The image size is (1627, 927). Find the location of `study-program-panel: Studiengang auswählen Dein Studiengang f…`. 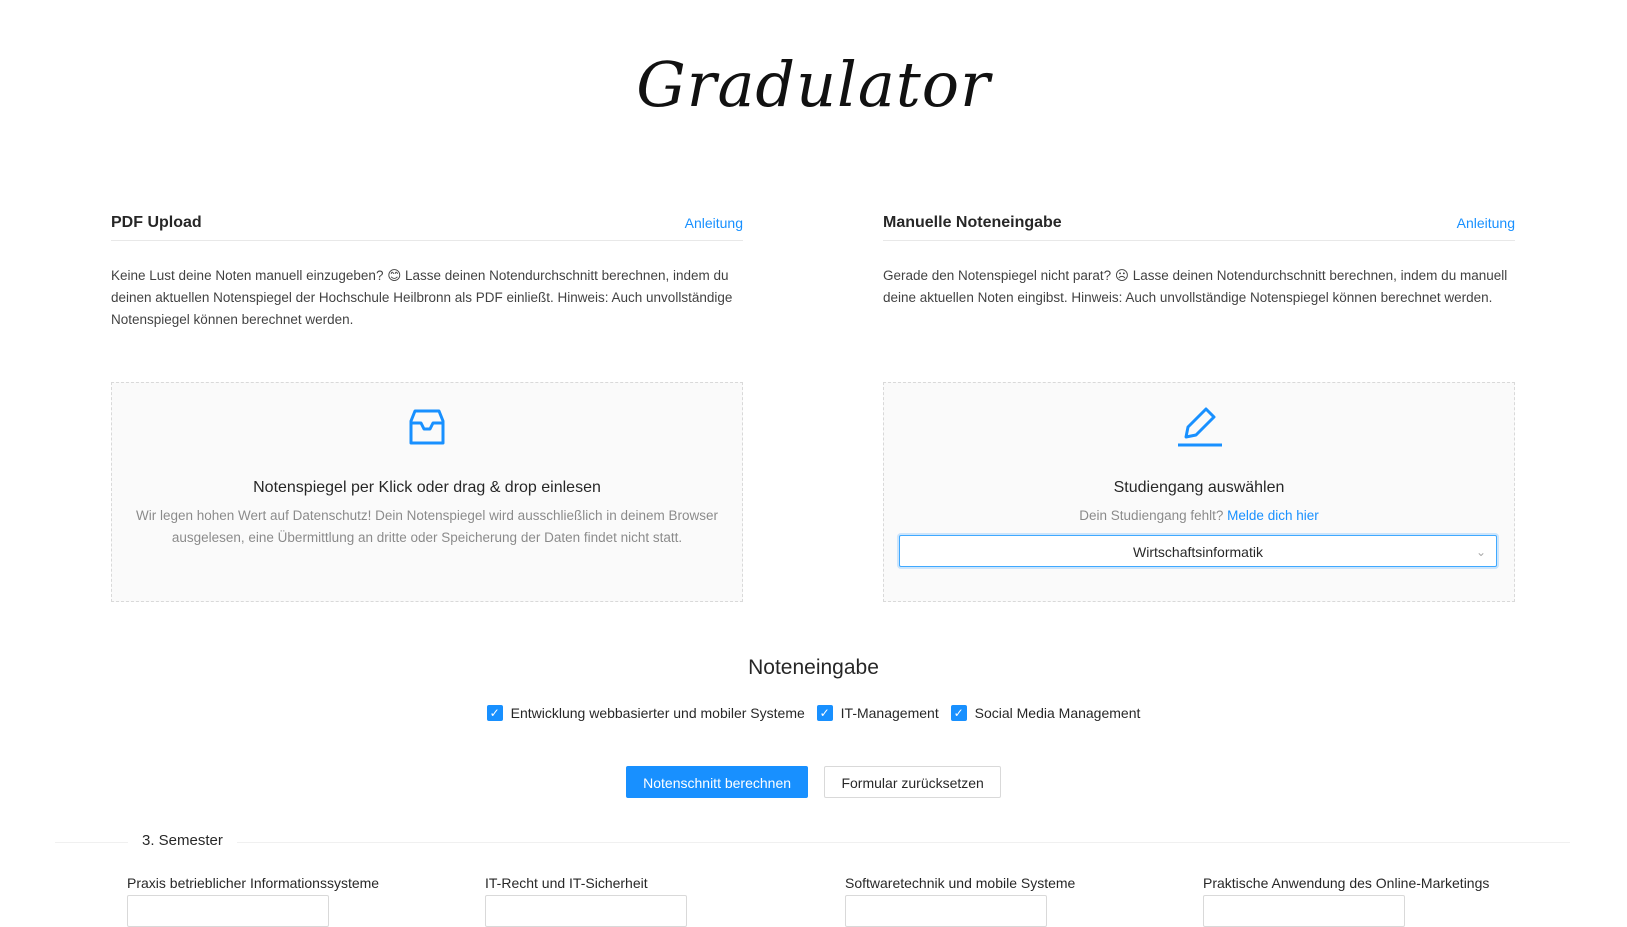

study-program-panel: Studiengang auswählen Dein Studiengang f… is located at coordinates (1199, 492).